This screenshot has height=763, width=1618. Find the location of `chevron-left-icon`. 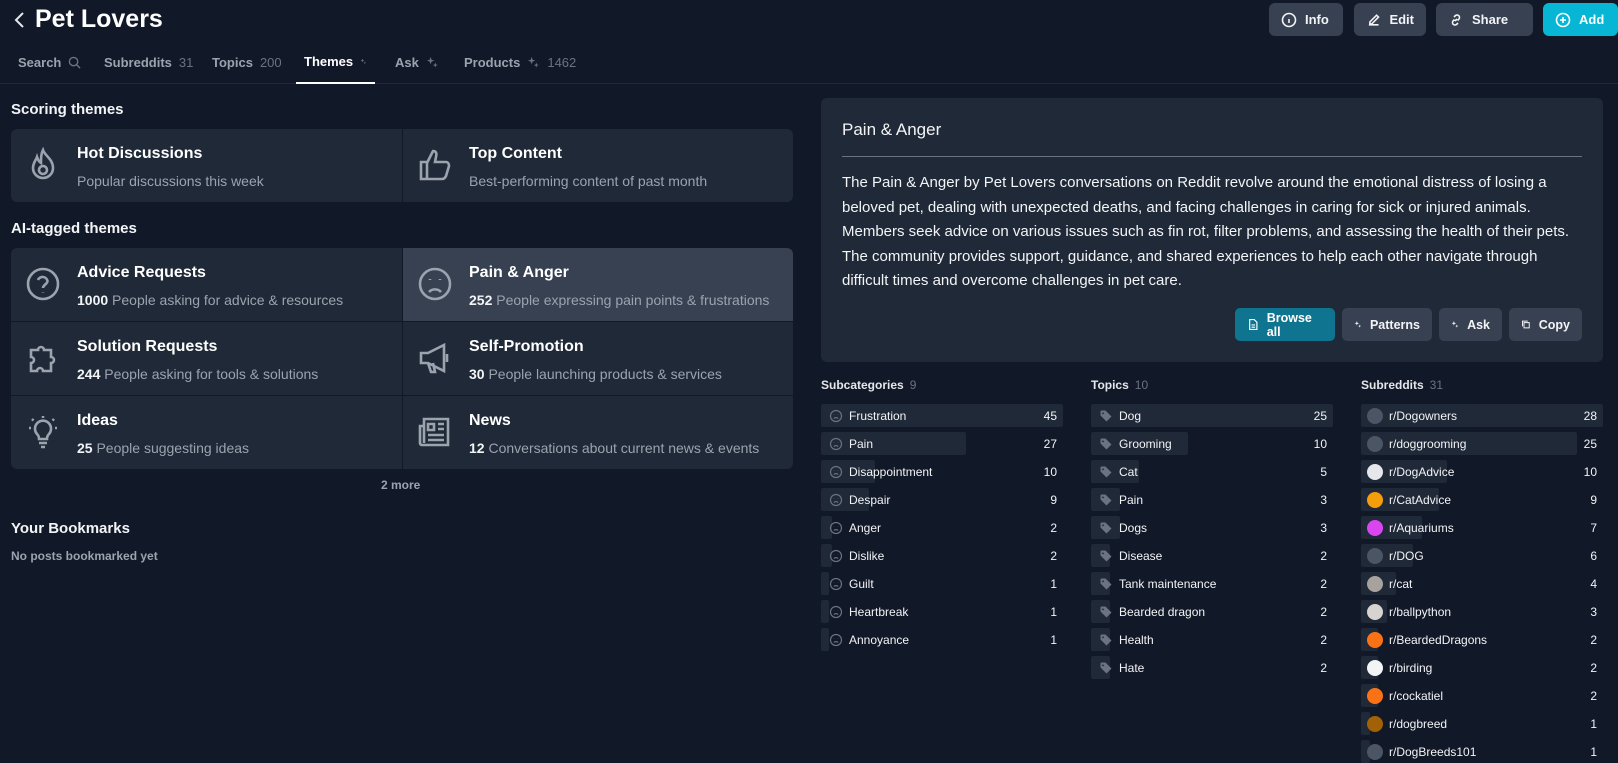

chevron-left-icon is located at coordinates (20, 20).